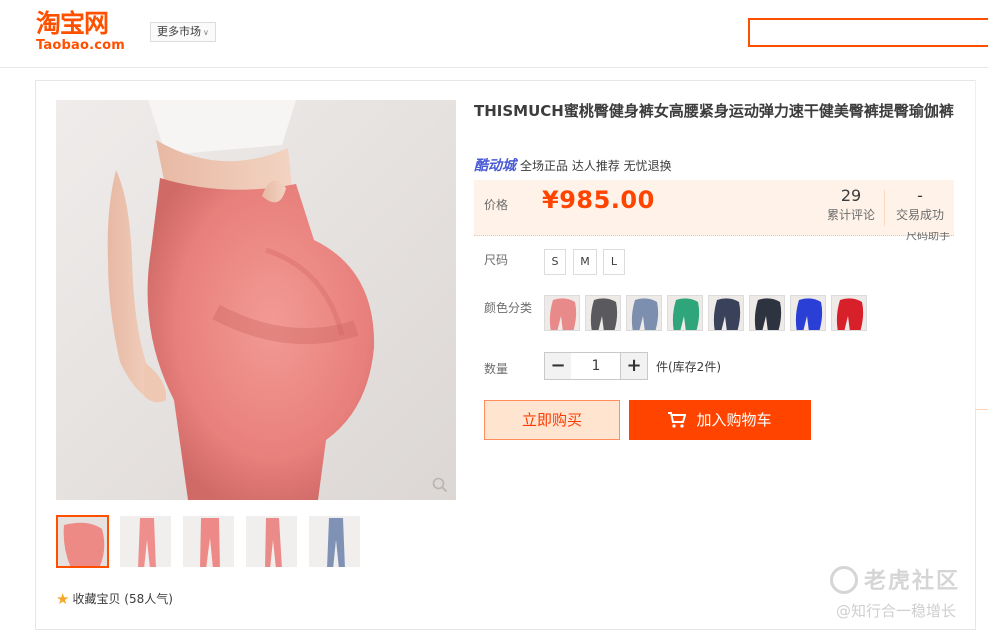  Describe the element at coordinates (919, 215) in the screenshot. I see `deals-label: 交易成功` at that location.